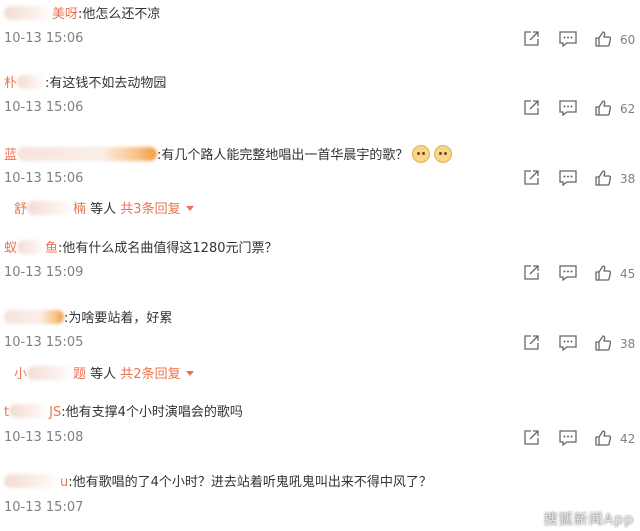 This screenshot has height=531, width=640. Describe the element at coordinates (123, 412) in the screenshot. I see `comment-text: t JS:他有支撑4个小时演唱会的歌吗` at that location.